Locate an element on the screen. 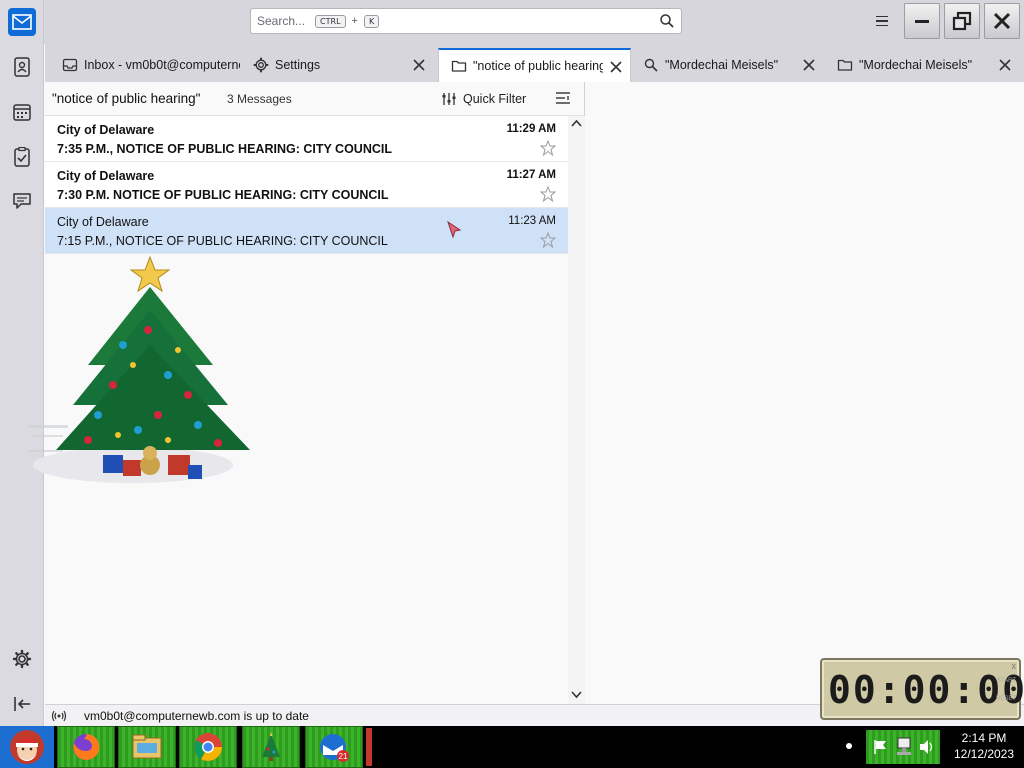  christmas-tree-decoration is located at coordinates (139, 369).